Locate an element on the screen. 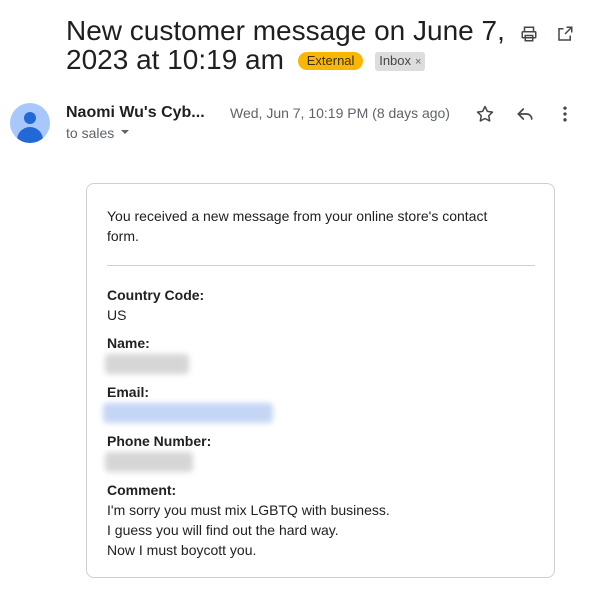 Image resolution: width=593 pixels, height=604 pixels. phone-label: Phone Number: is located at coordinates (159, 441).